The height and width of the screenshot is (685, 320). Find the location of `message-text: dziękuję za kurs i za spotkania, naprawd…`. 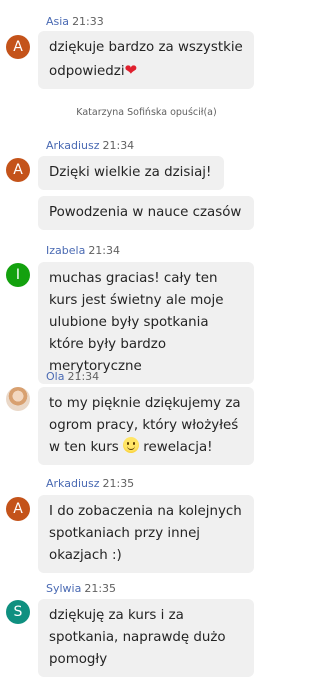

message-text: dziękuję za kurs i za spotkania, naprawd… is located at coordinates (137, 637).